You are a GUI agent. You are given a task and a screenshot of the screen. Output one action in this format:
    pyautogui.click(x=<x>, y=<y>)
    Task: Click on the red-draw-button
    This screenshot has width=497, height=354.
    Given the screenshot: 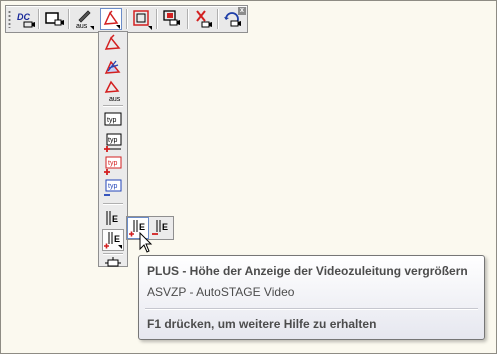 What is the action you would take?
    pyautogui.click(x=111, y=19)
    